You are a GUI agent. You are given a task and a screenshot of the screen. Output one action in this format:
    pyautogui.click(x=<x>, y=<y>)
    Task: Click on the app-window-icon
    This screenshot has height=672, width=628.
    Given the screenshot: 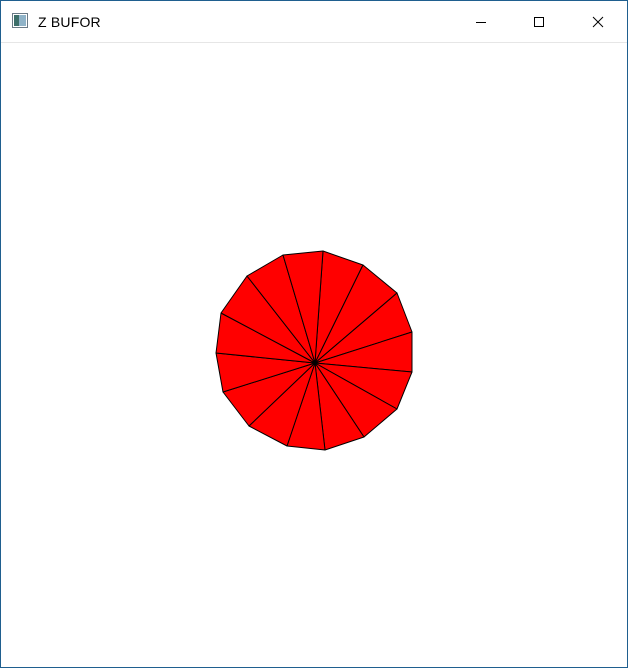 What is the action you would take?
    pyautogui.click(x=20, y=20)
    